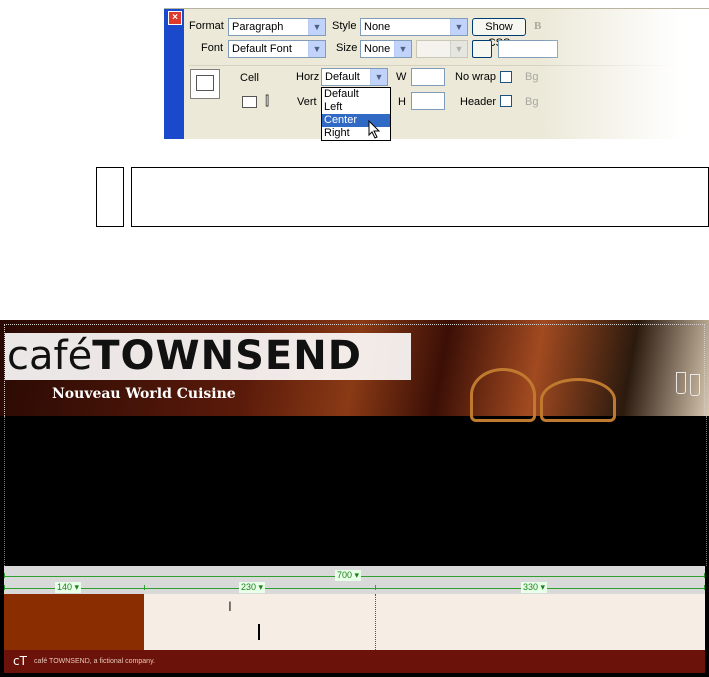  Describe the element at coordinates (227, 356) in the screenshot. I see `logo-bold-text: TOWNSEND` at that location.